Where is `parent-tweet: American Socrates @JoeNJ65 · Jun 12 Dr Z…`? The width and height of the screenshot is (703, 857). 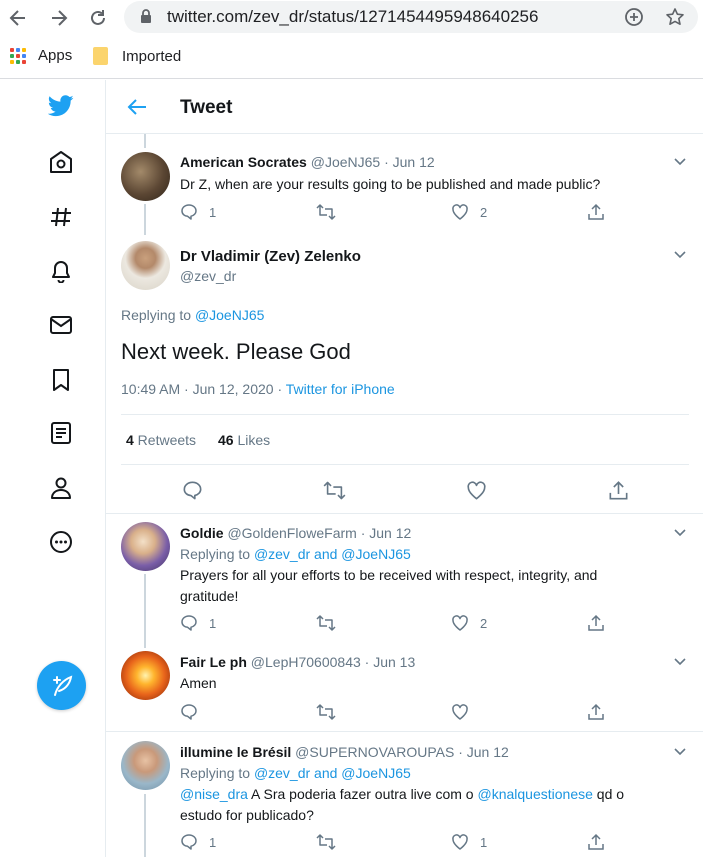
parent-tweet: American Socrates @JoeNJ65 · Jun 12 Dr Z… is located at coordinates (404, 184).